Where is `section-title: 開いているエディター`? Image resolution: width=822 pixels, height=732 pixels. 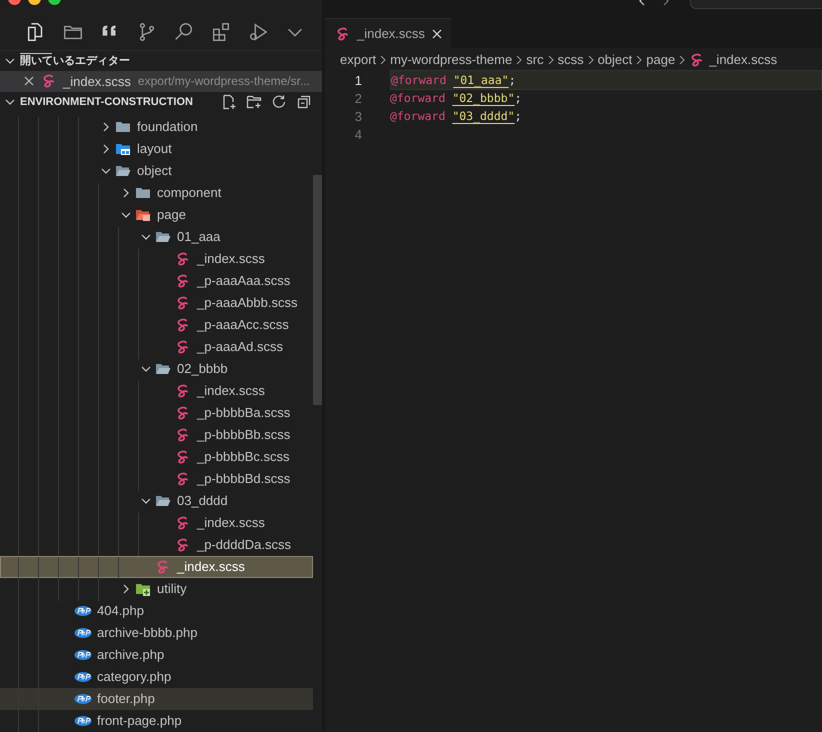 section-title: 開いているエディター is located at coordinates (75, 60).